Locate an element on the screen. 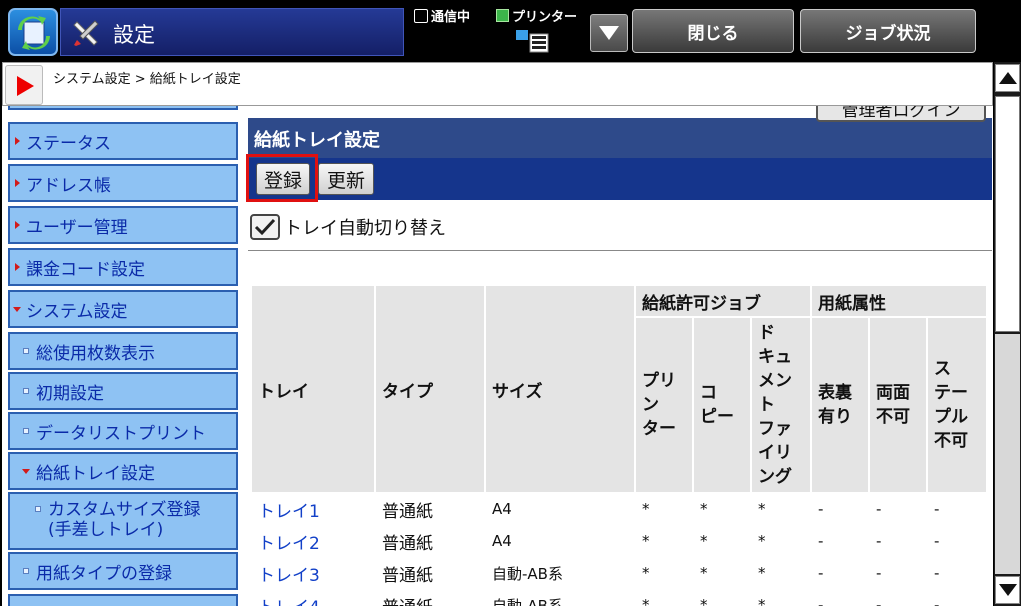 The height and width of the screenshot is (606, 1021). sidebar-item-paper-tray: 給紙トレイ設定 is located at coordinates (123, 471).